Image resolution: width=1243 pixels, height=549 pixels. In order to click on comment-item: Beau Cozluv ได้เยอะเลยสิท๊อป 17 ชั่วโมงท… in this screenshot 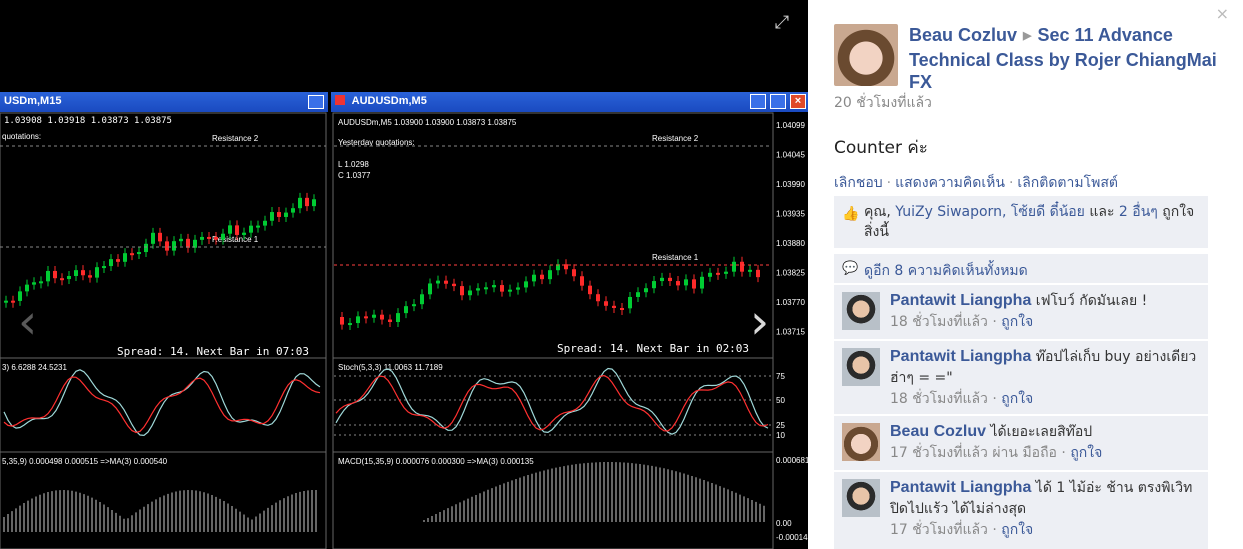, I will do `click(1021, 442)`.